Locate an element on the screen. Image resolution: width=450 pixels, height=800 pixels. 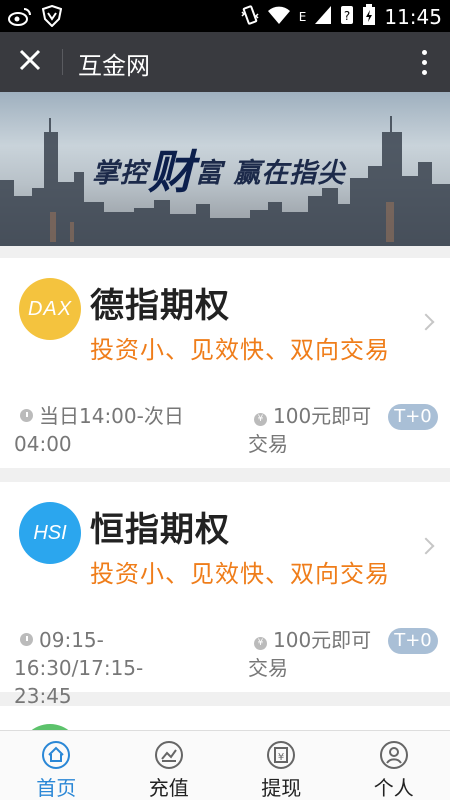
title-divider is located at coordinates (62, 62).